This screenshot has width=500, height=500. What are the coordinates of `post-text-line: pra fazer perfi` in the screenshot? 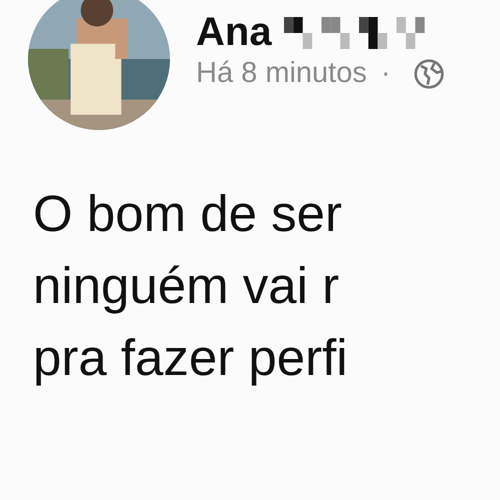 It's located at (191, 358).